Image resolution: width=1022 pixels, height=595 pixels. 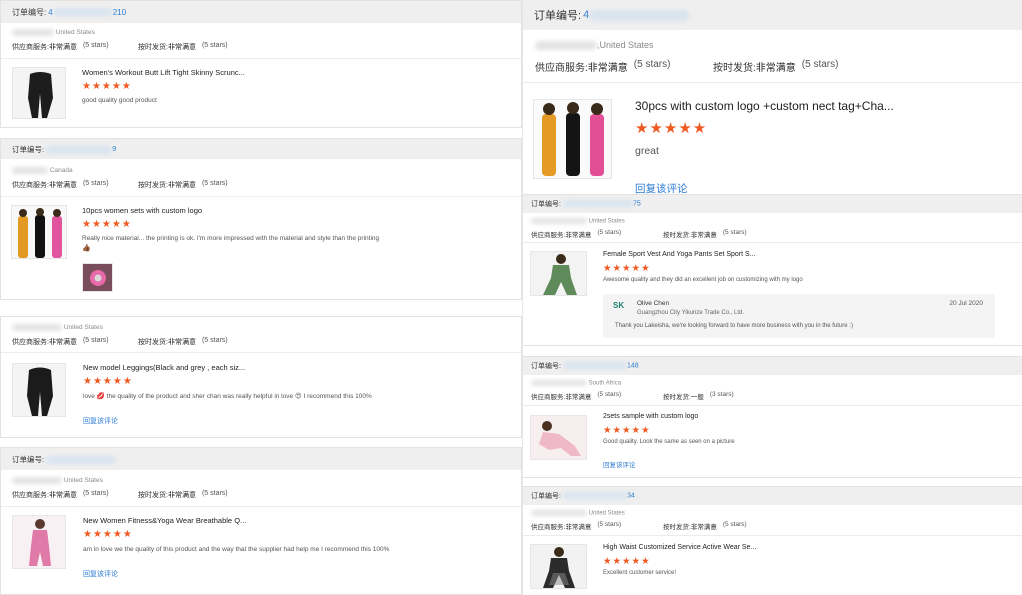 I want to click on buyer-location: Canada, so click(x=42, y=170).